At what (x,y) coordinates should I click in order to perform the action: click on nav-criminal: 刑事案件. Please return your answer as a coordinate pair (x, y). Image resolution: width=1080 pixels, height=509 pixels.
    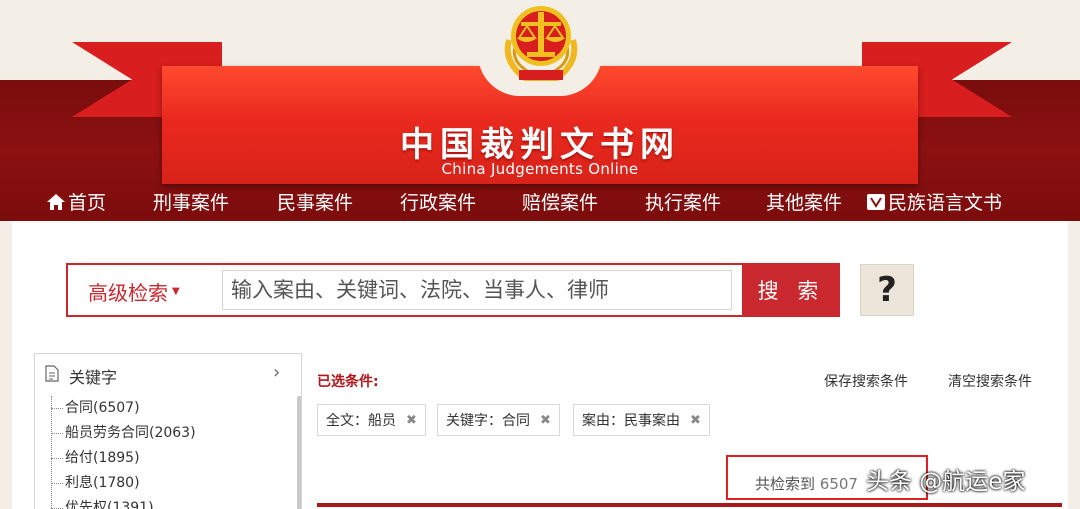
    Looking at the image, I should click on (191, 201).